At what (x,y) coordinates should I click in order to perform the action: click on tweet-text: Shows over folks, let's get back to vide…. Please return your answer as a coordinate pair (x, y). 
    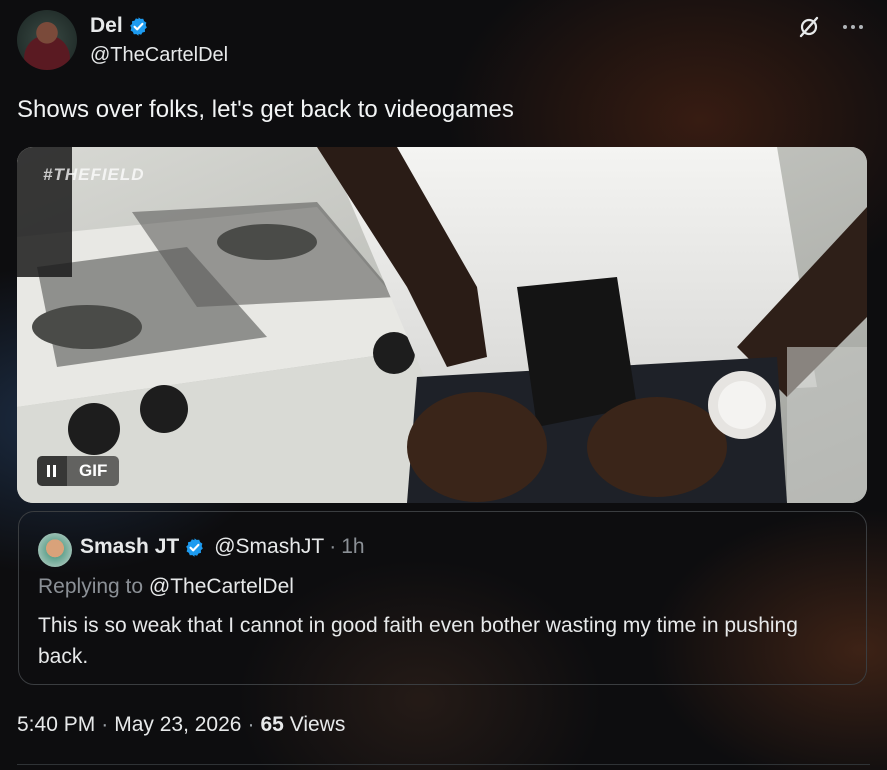
    Looking at the image, I should click on (265, 109).